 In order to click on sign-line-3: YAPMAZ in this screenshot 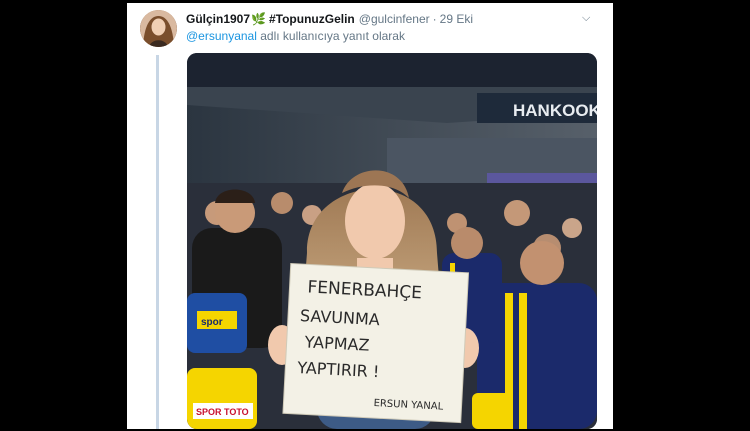, I will do `click(336, 343)`.